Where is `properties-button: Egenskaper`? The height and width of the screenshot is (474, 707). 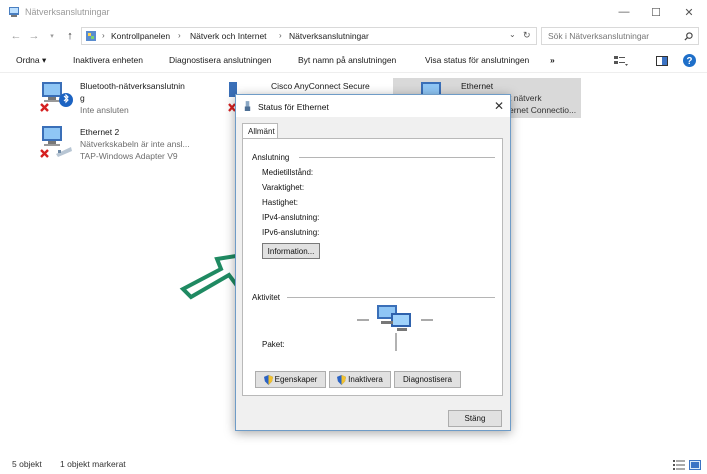 properties-button: Egenskaper is located at coordinates (290, 379).